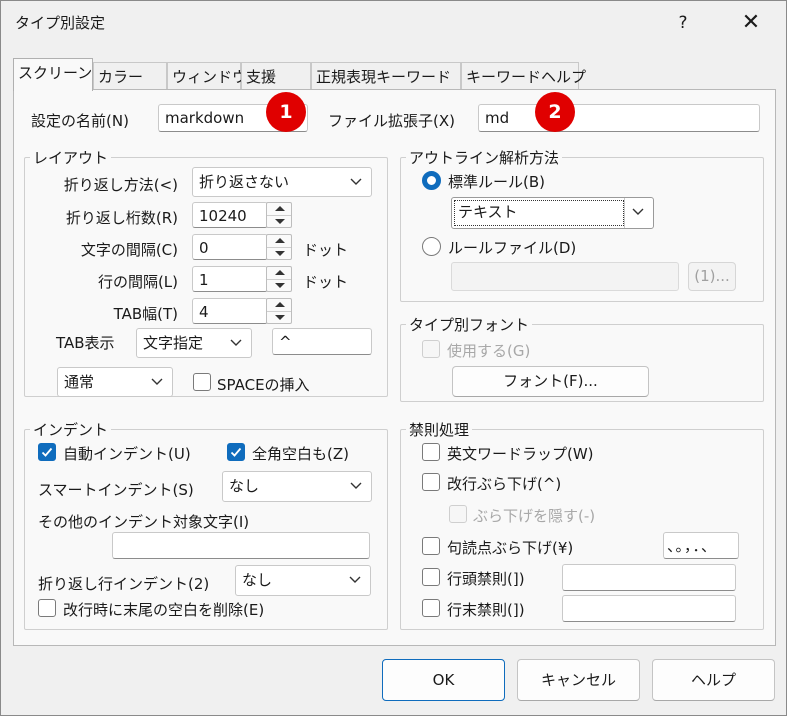 This screenshot has width=787, height=716. Describe the element at coordinates (47, 608) in the screenshot. I see `trim-trailing-checkbox` at that location.